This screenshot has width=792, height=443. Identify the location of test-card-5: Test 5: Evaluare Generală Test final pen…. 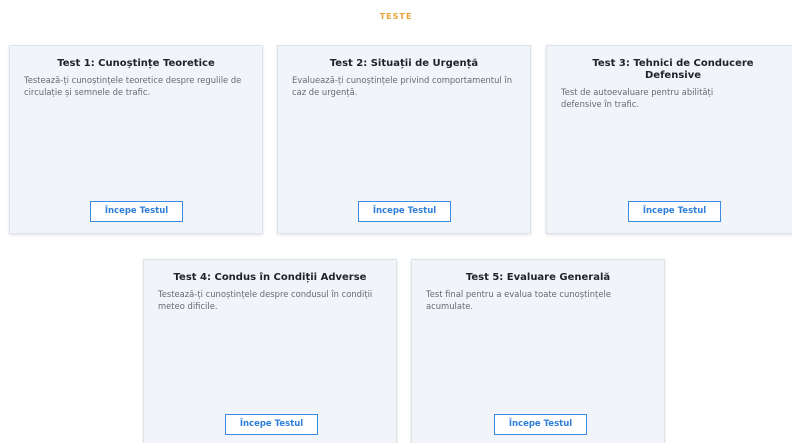
(538, 351).